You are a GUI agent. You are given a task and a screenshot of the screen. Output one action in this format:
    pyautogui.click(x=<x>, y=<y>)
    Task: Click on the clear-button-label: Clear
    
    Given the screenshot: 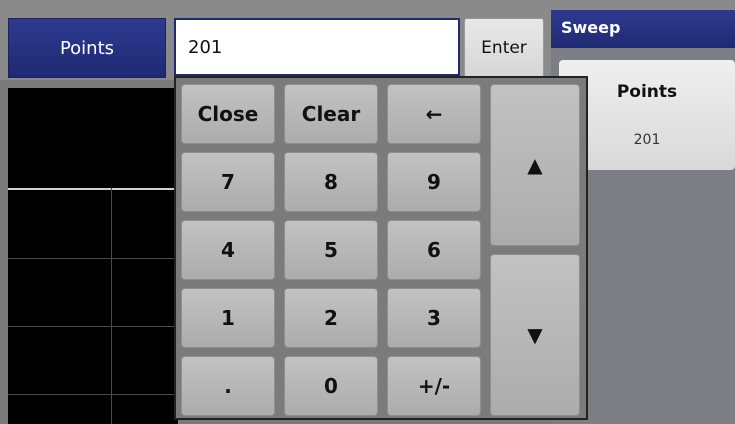 What is the action you would take?
    pyautogui.click(x=331, y=114)
    